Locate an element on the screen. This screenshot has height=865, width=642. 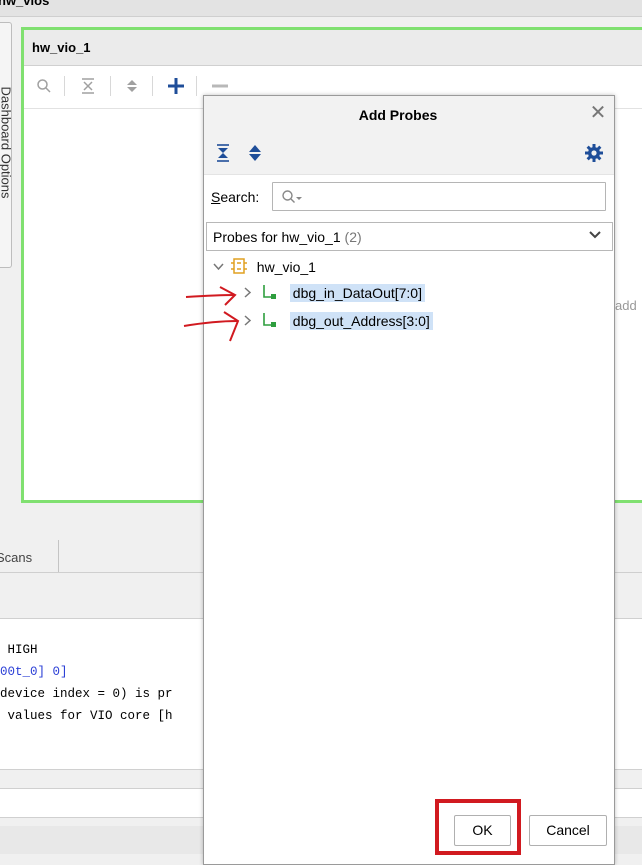
search-input is located at coordinates (439, 196).